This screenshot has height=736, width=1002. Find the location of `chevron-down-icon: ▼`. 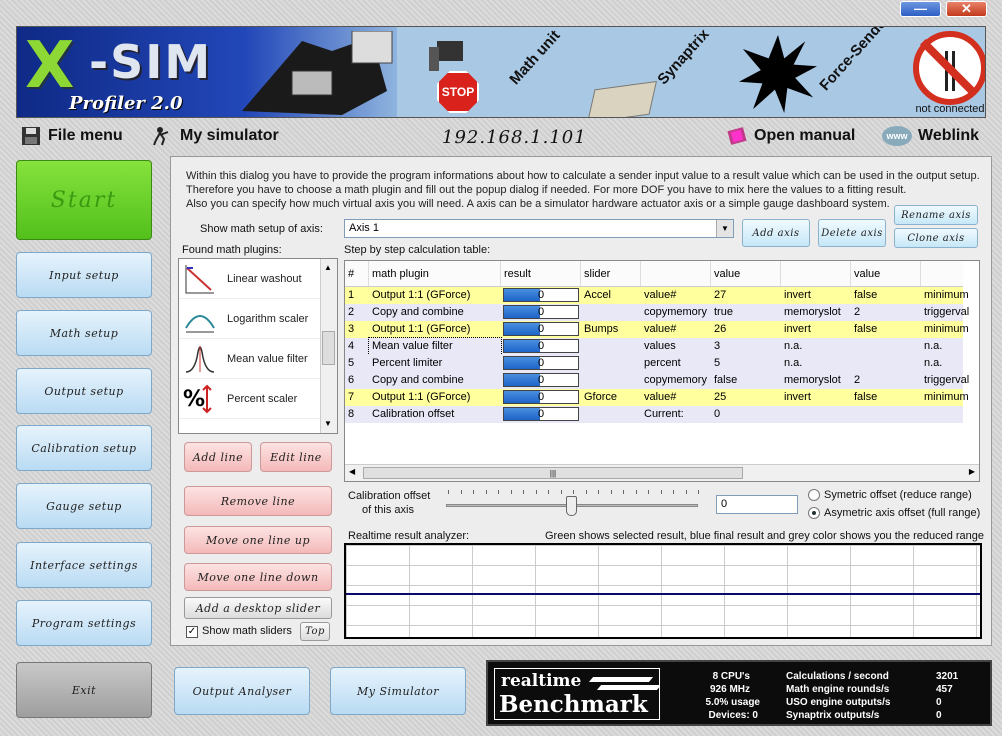

chevron-down-icon: ▼ is located at coordinates (724, 228).